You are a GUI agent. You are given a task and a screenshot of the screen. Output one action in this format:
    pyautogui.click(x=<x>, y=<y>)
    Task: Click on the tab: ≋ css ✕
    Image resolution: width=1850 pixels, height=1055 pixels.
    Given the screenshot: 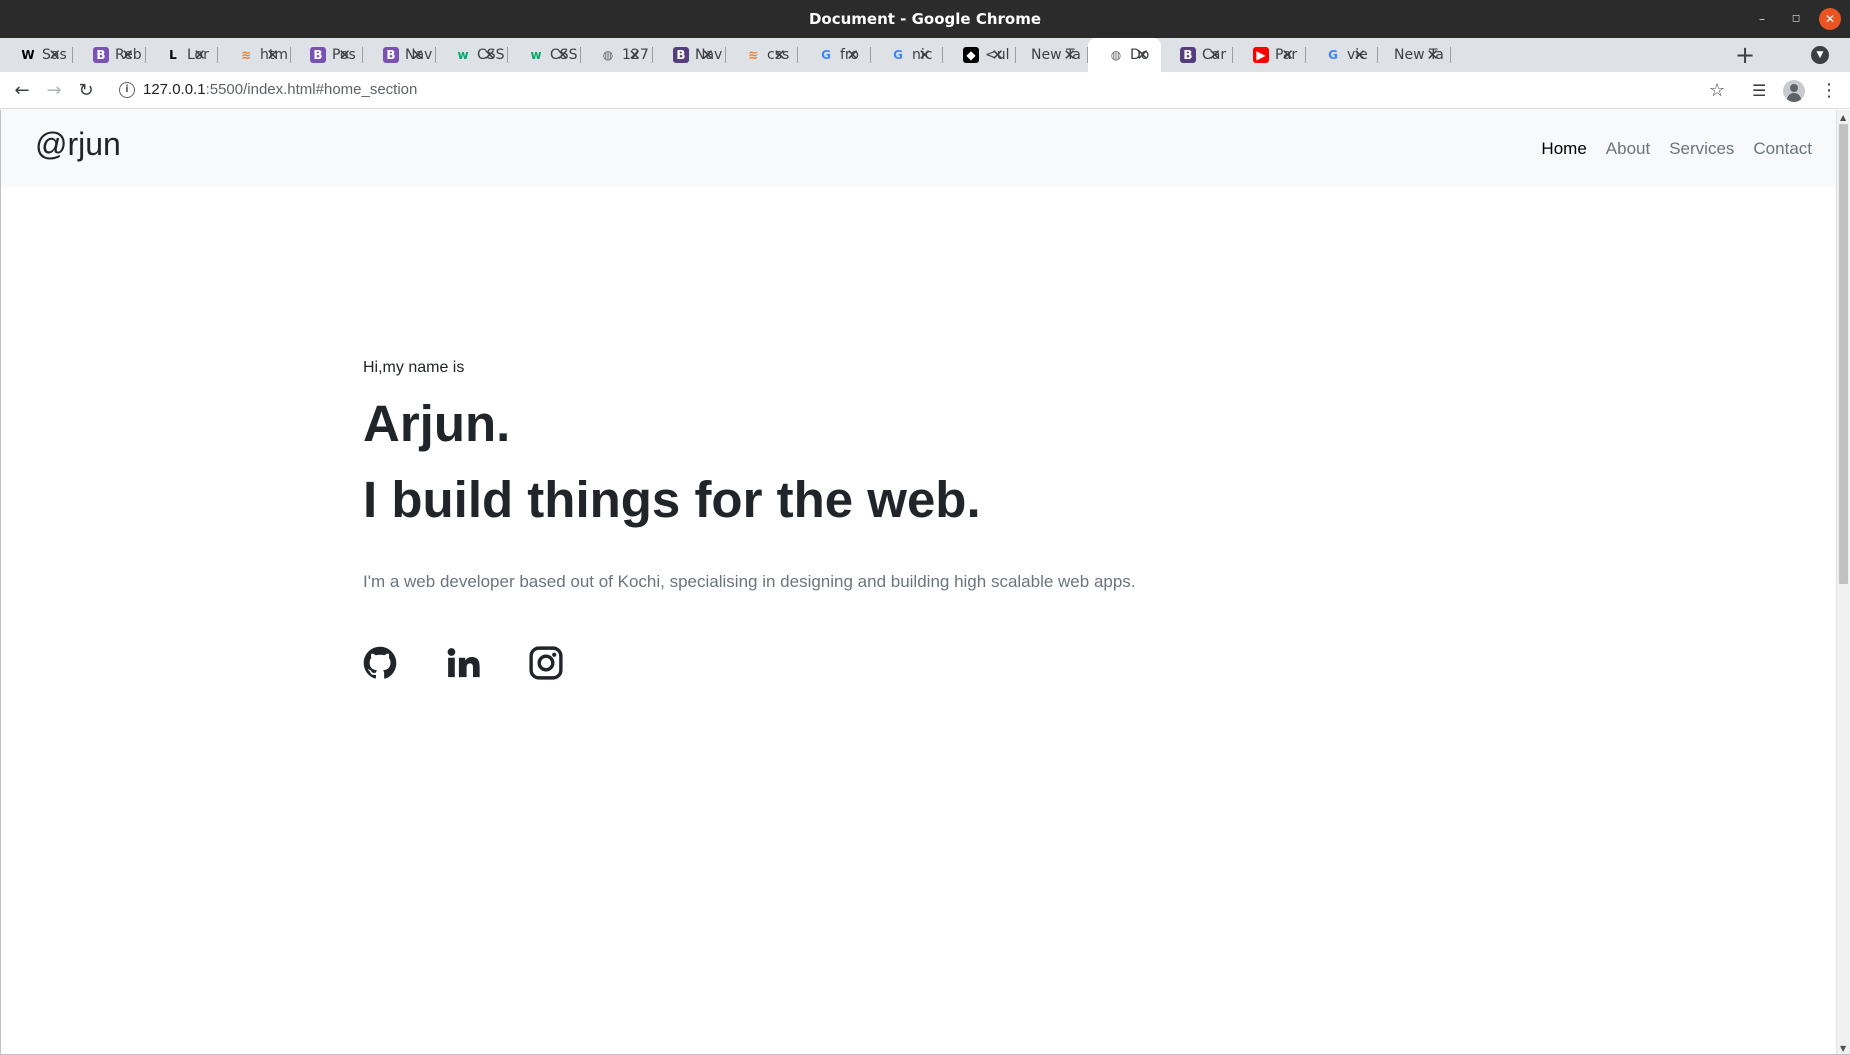 What is the action you would take?
    pyautogui.click(x=761, y=55)
    